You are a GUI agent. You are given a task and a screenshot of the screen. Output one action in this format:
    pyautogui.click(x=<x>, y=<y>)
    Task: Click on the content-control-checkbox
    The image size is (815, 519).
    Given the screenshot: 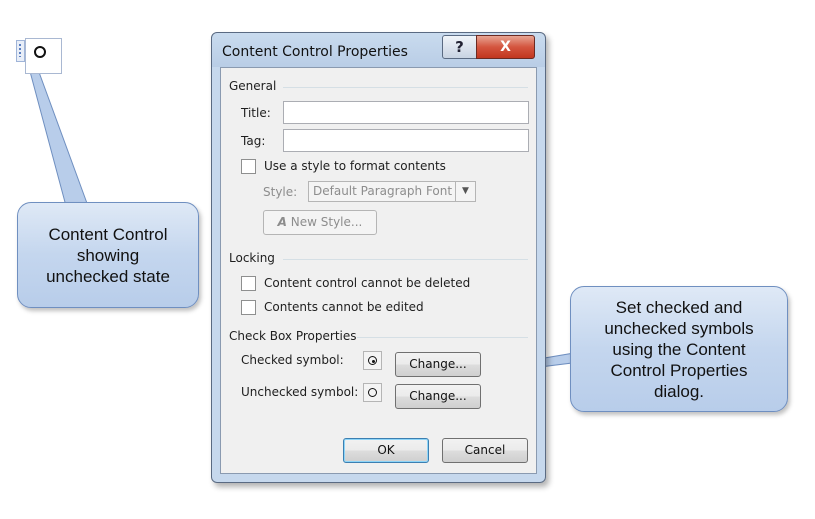 What is the action you would take?
    pyautogui.click(x=43, y=56)
    